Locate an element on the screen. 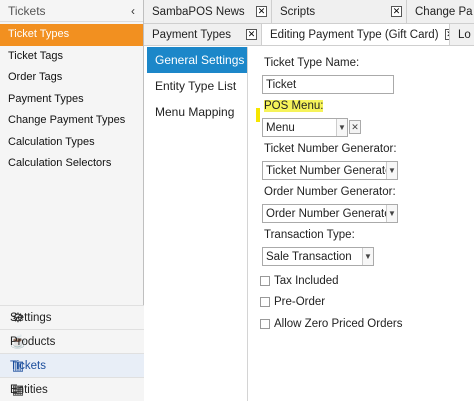  menu-entity-type-list: Entity Type List is located at coordinates (197, 86).